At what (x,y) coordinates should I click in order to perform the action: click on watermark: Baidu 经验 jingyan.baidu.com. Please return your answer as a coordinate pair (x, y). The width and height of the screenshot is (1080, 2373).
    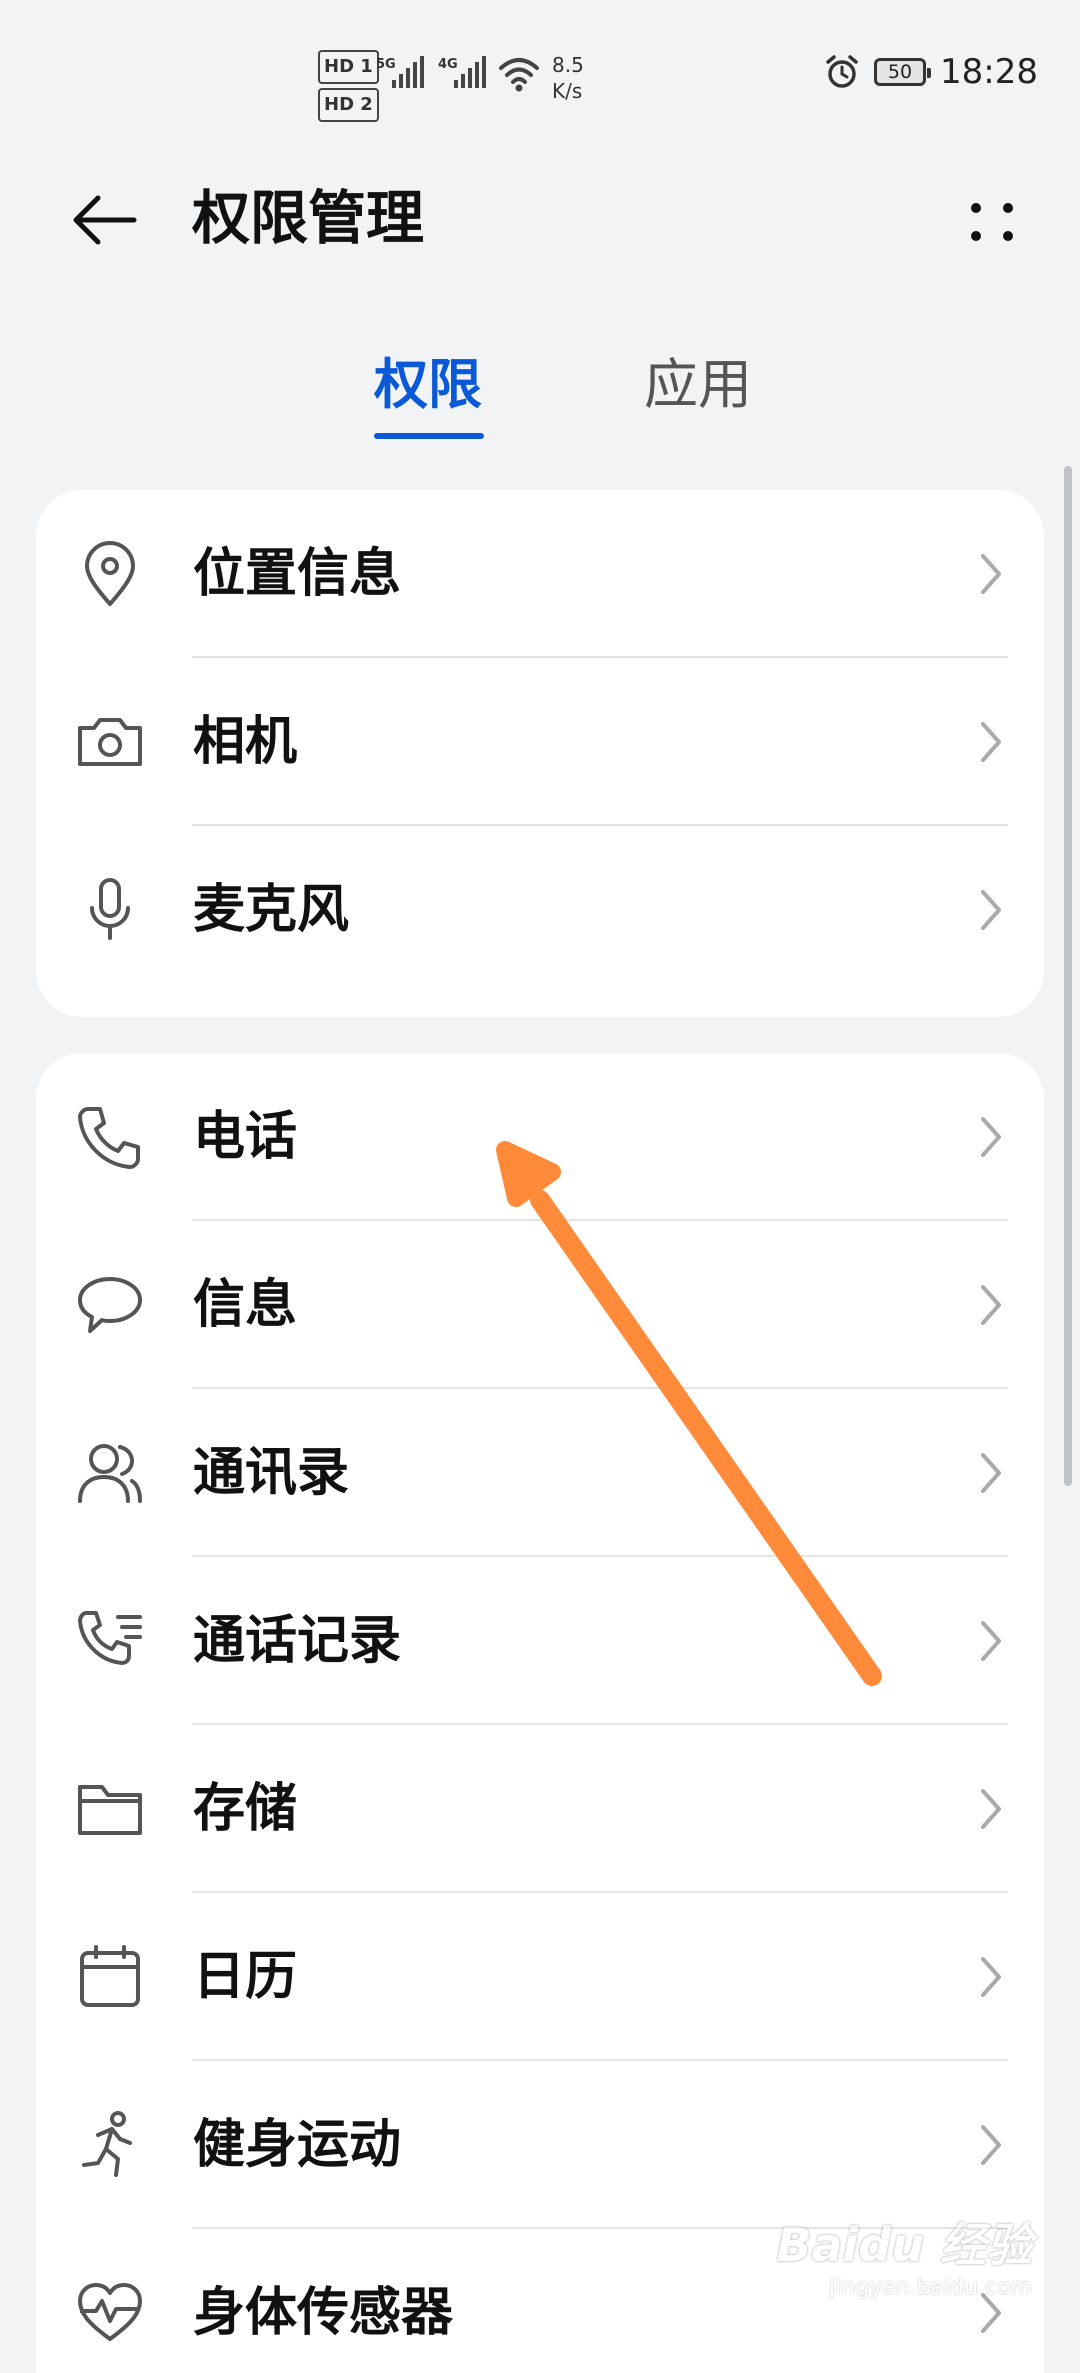
    Looking at the image, I should click on (904, 2254).